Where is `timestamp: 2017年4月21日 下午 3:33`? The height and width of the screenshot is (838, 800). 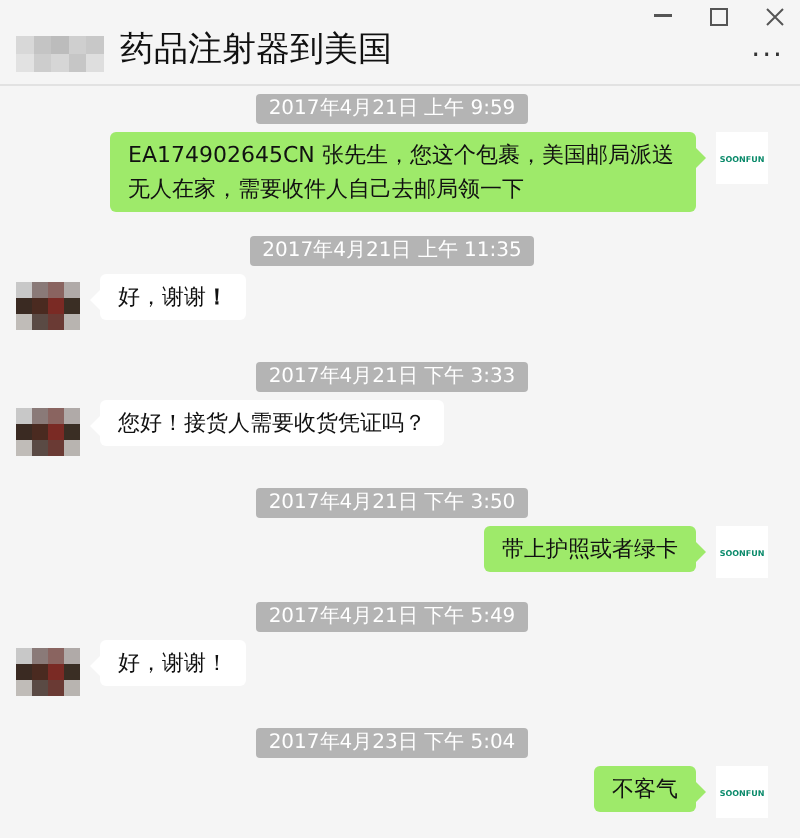 timestamp: 2017年4月21日 下午 3:33 is located at coordinates (392, 377).